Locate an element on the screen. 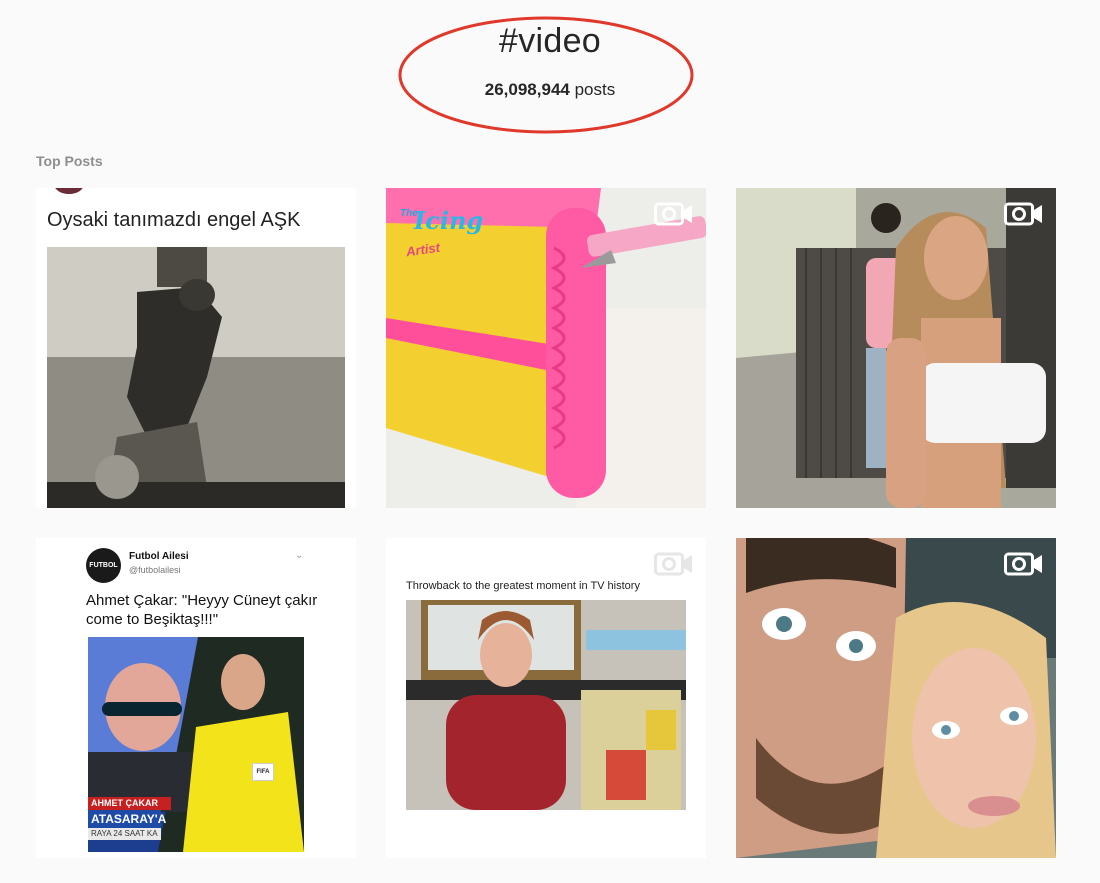 The width and height of the screenshot is (1100, 883). post-tile-1: Oysaki tanımazdı engel AŞK is located at coordinates (196, 348).